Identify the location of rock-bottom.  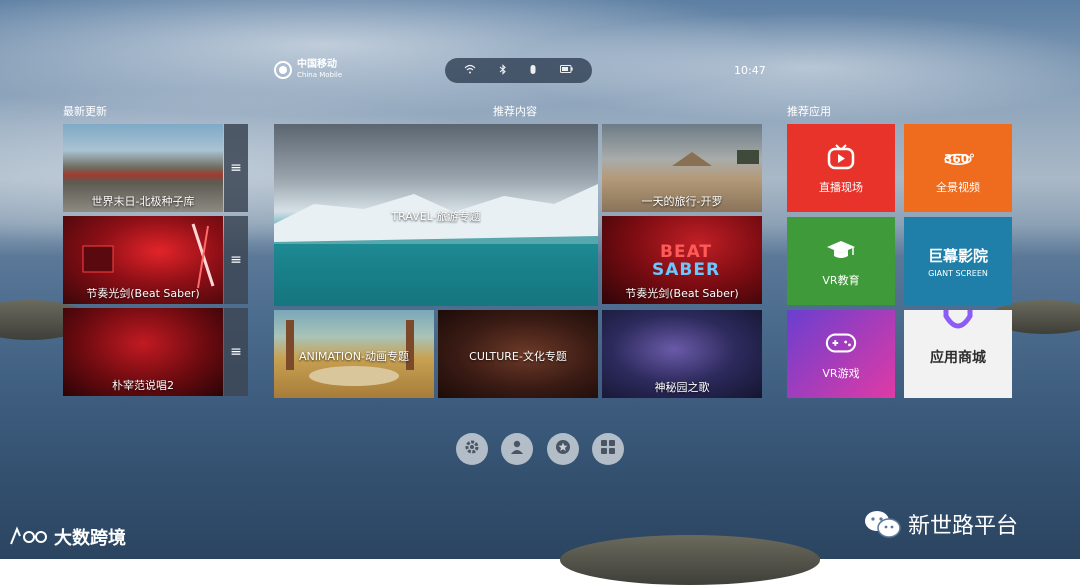
(690, 560).